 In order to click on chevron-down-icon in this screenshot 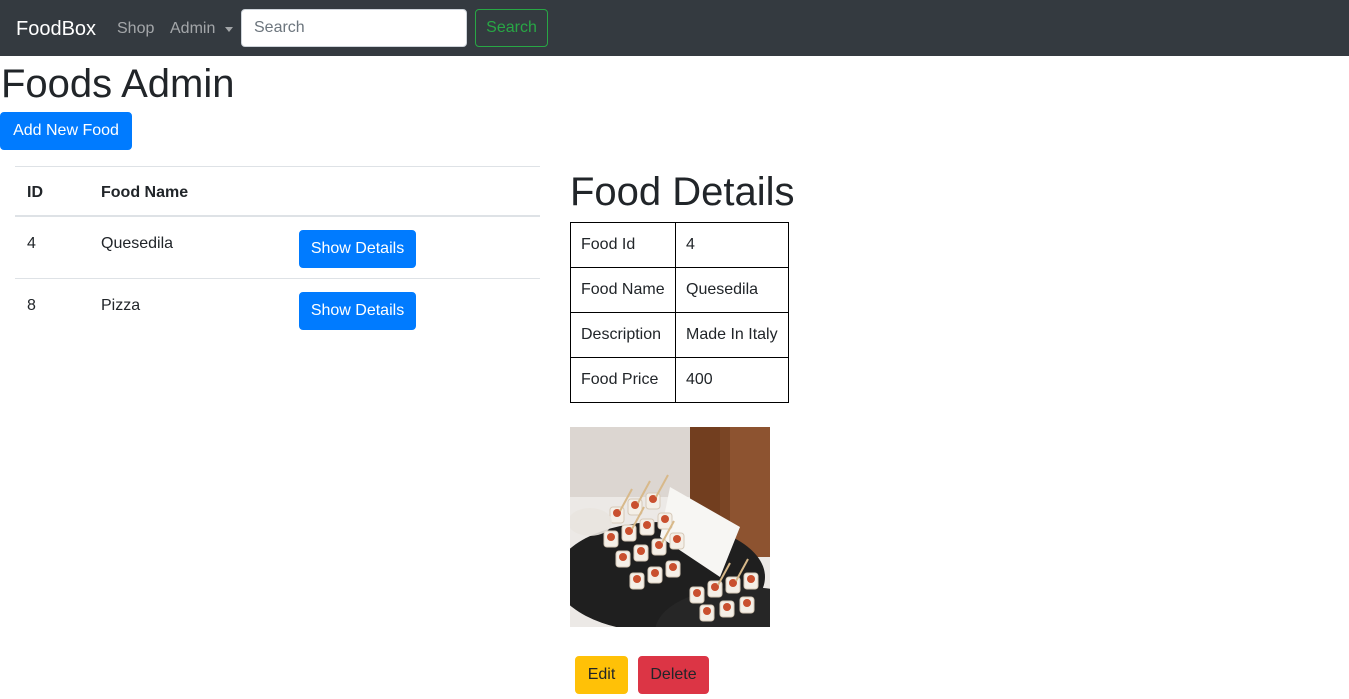, I will do `click(229, 29)`.